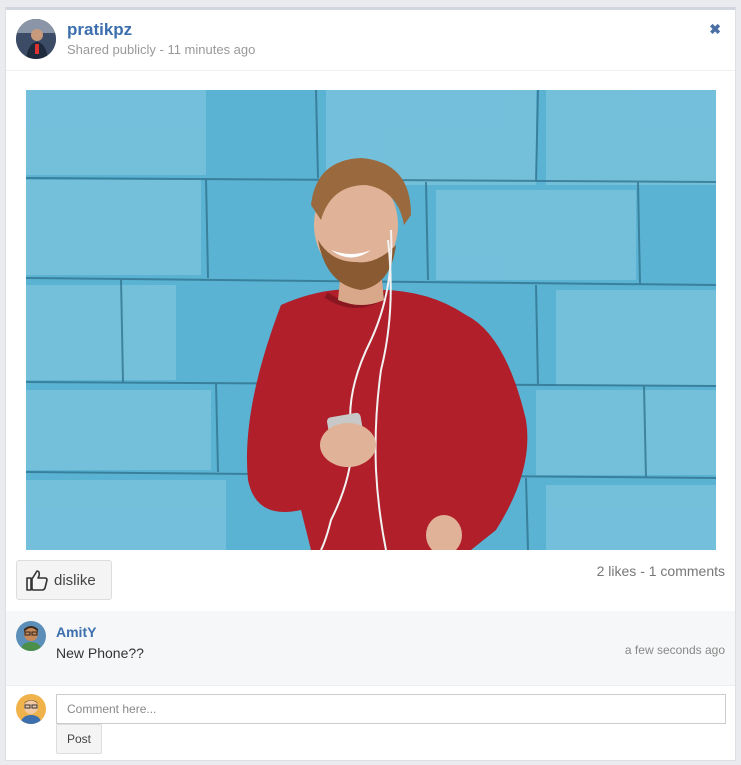  I want to click on post-stats: 2 likes - 1 comments, so click(661, 571).